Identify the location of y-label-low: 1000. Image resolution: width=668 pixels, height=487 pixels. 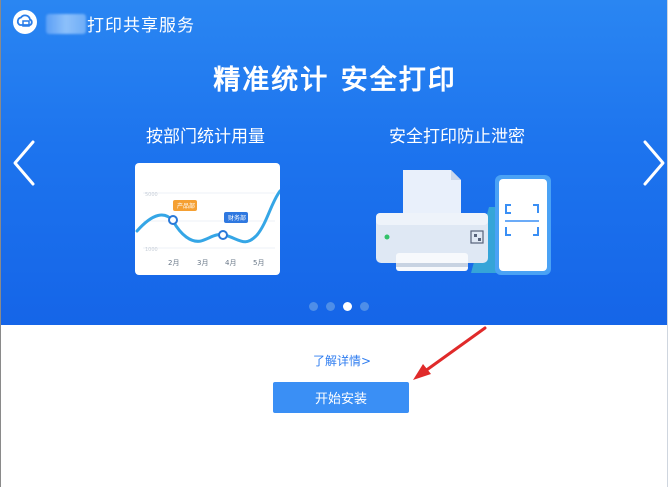
(151, 250).